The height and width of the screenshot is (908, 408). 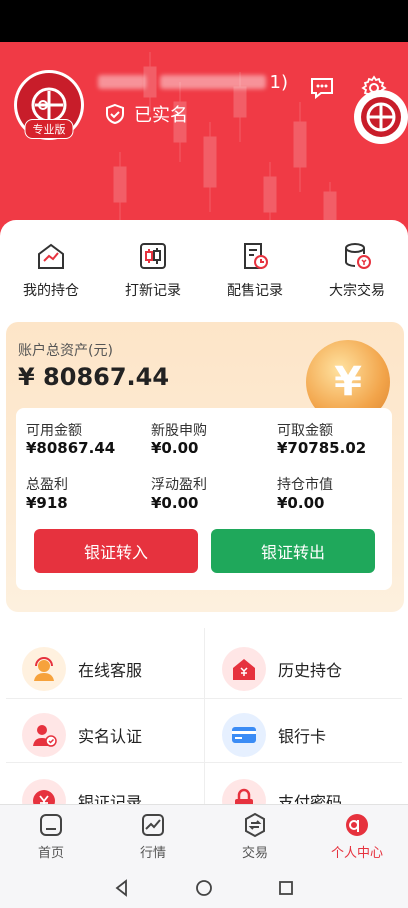 What do you see at coordinates (122, 888) in the screenshot?
I see `back-icon` at bounding box center [122, 888].